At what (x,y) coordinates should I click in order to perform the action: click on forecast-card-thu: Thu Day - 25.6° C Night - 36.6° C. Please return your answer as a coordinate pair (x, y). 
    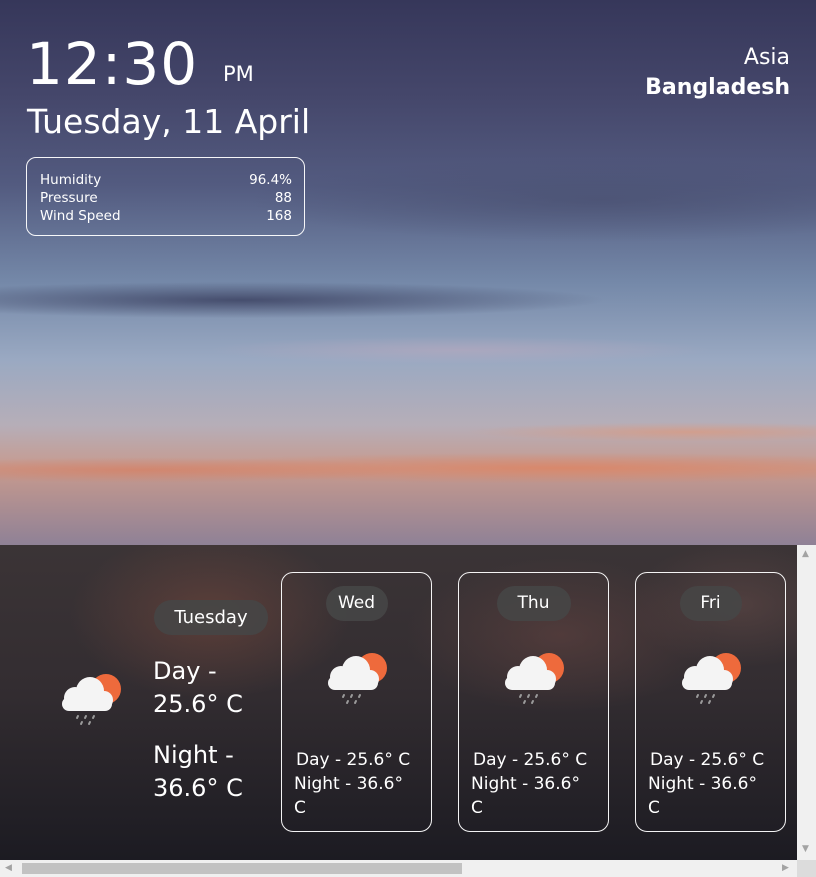
    Looking at the image, I should click on (533, 702).